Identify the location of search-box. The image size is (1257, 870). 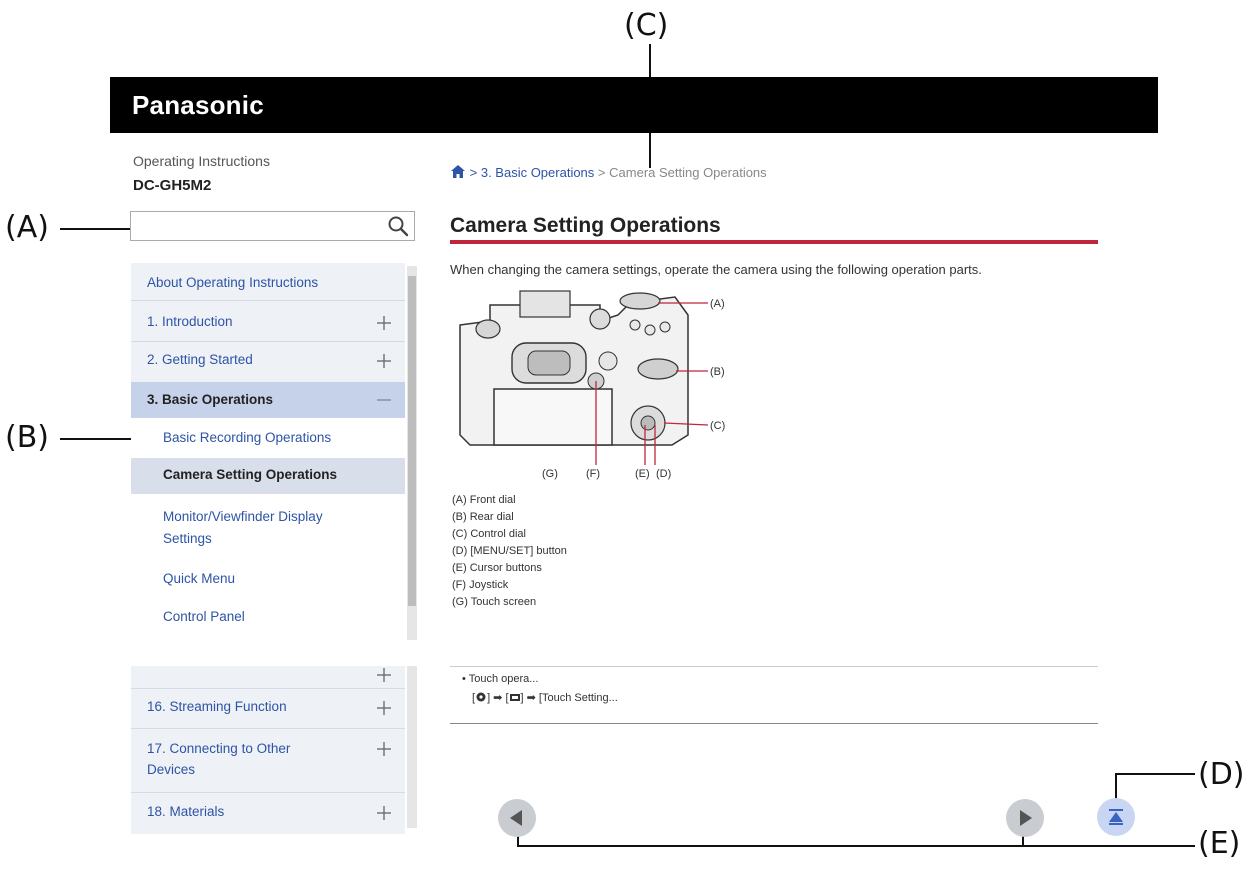
(272, 226).